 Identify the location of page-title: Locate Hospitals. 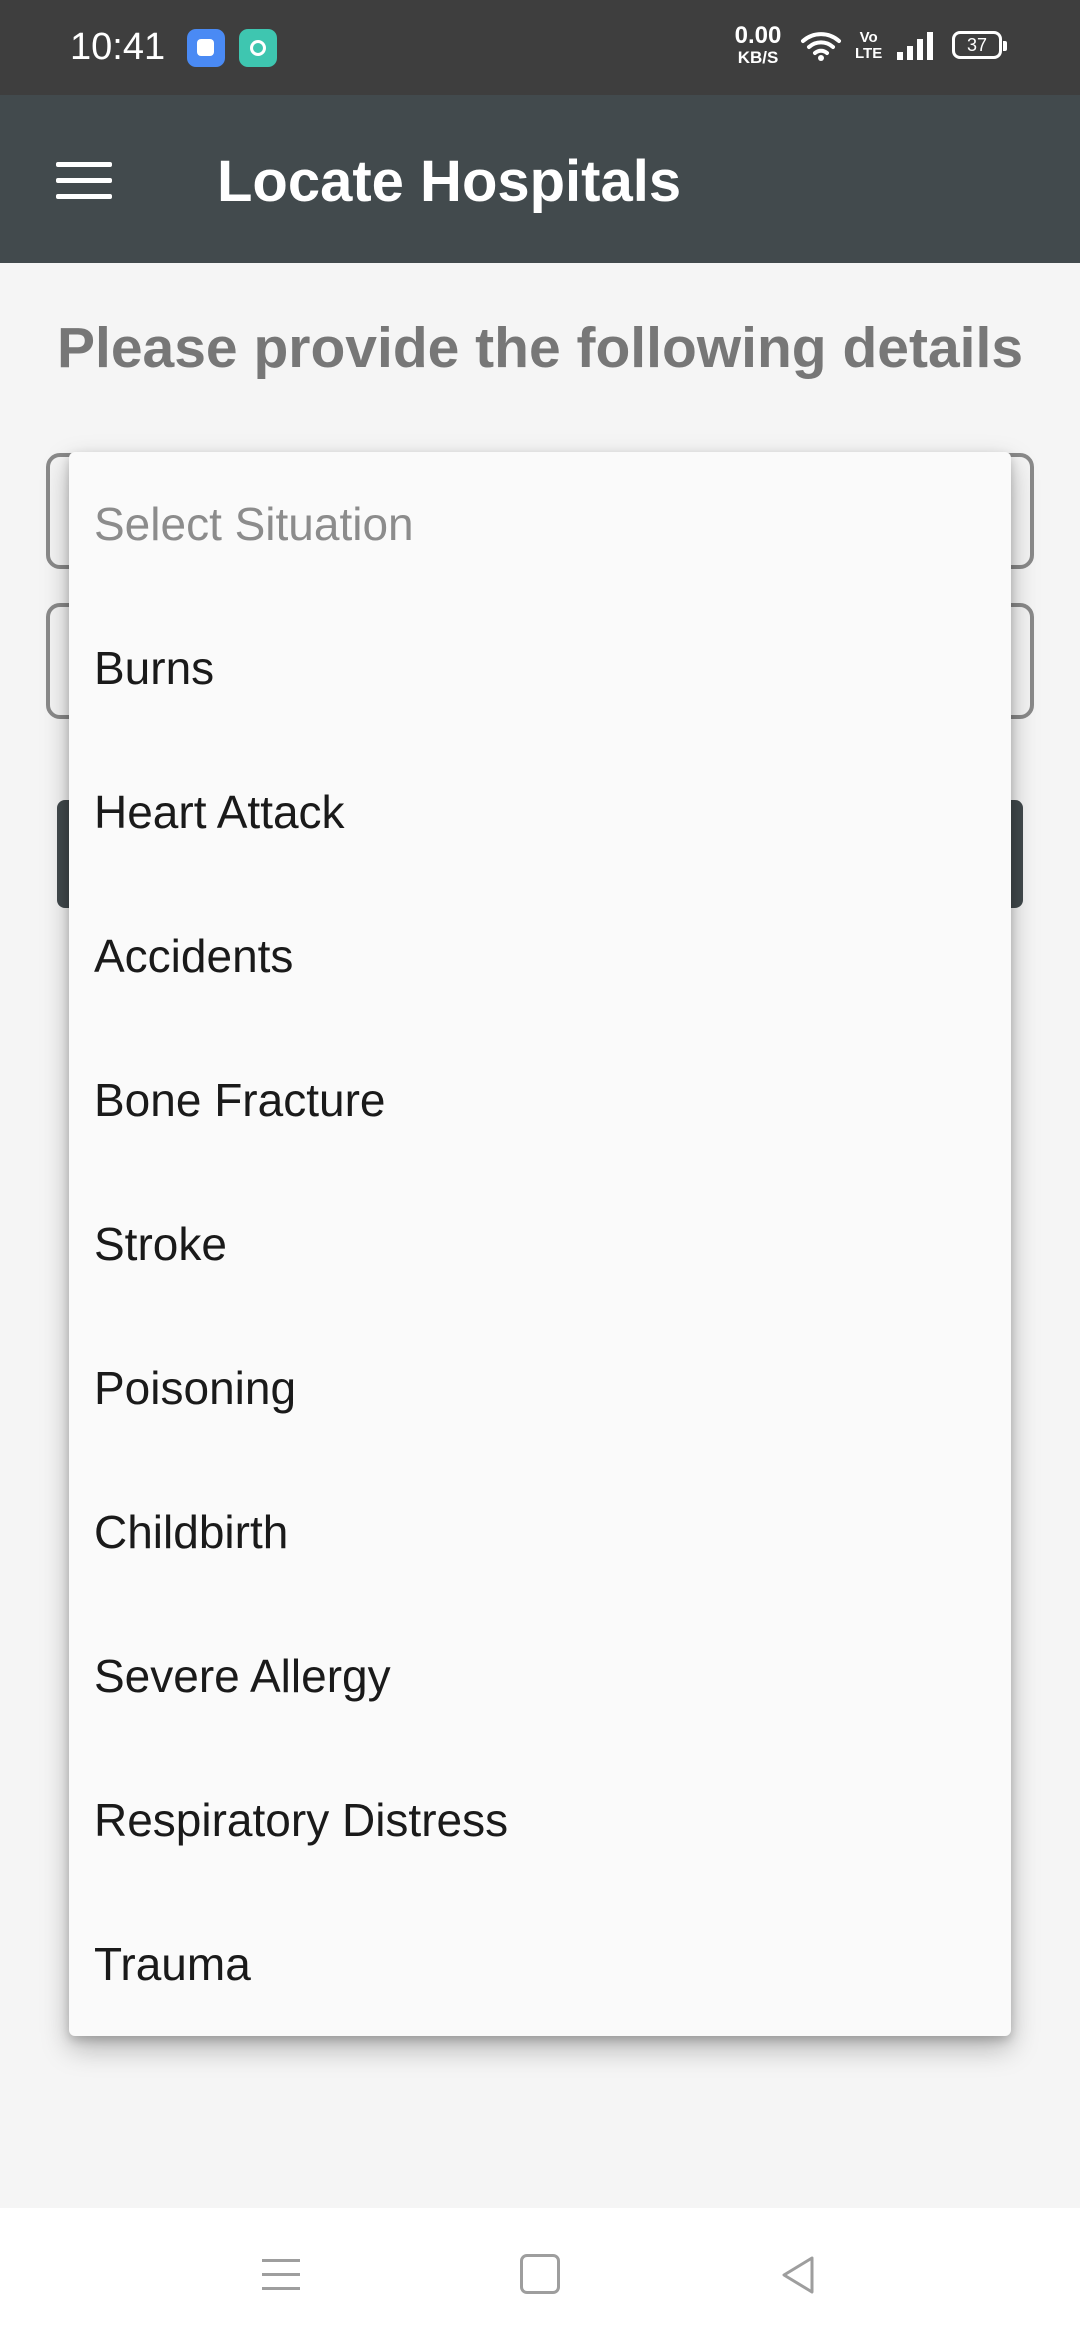
(449, 181).